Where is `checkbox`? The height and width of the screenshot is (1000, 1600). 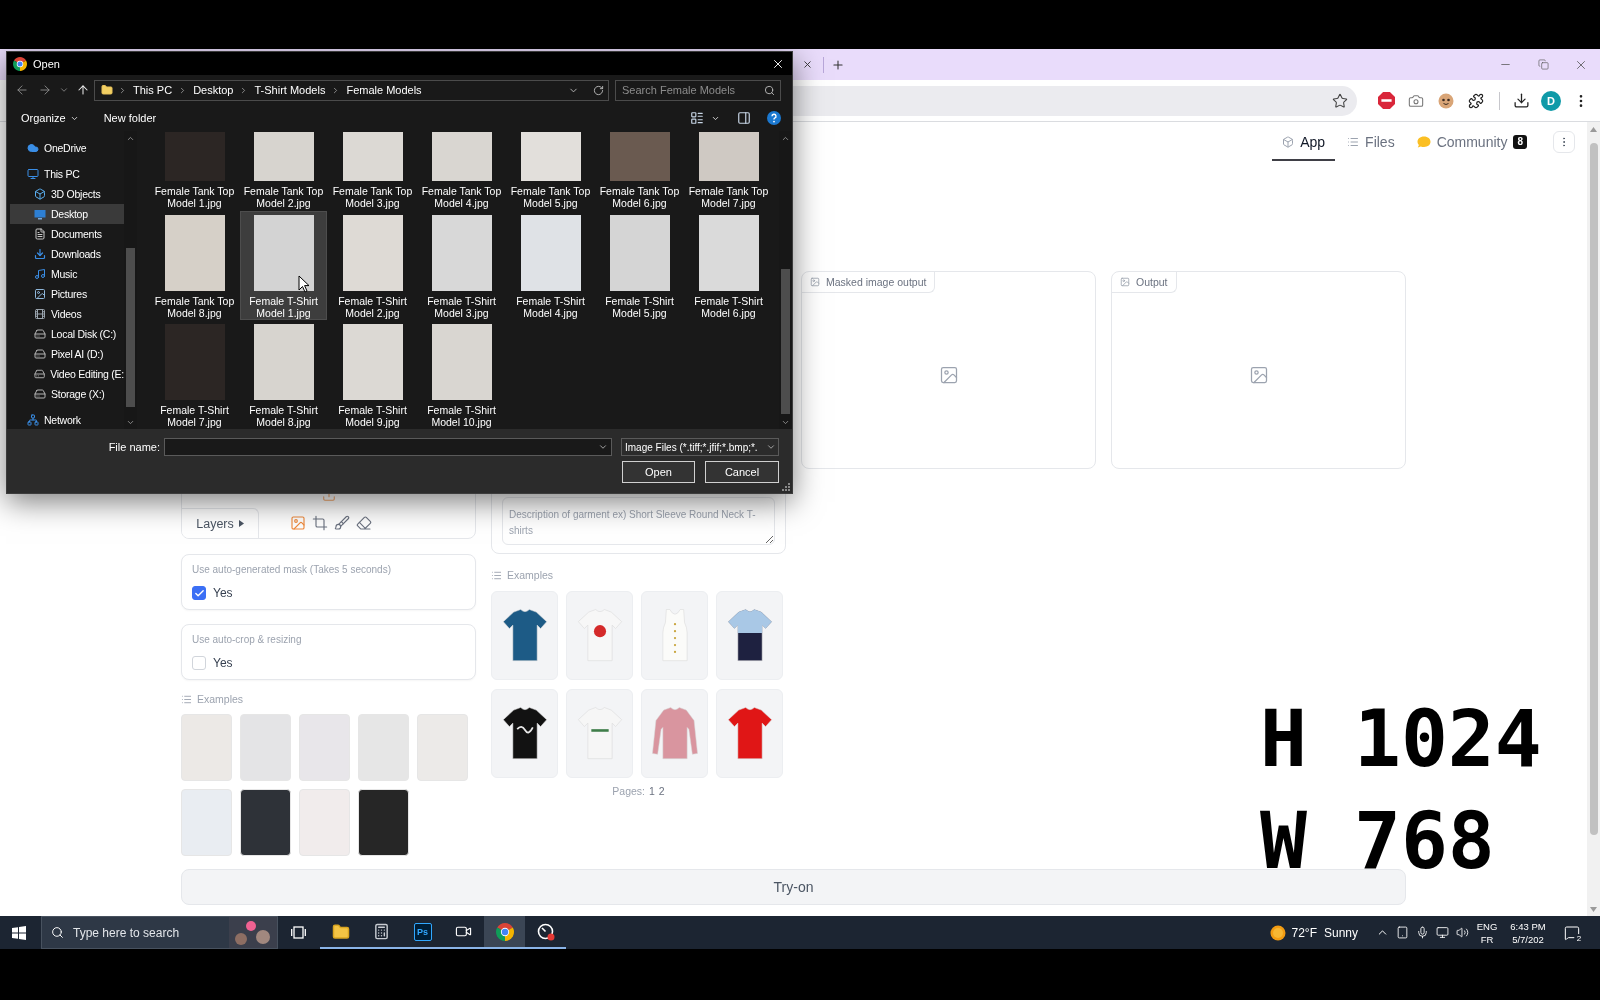
checkbox is located at coordinates (199, 593).